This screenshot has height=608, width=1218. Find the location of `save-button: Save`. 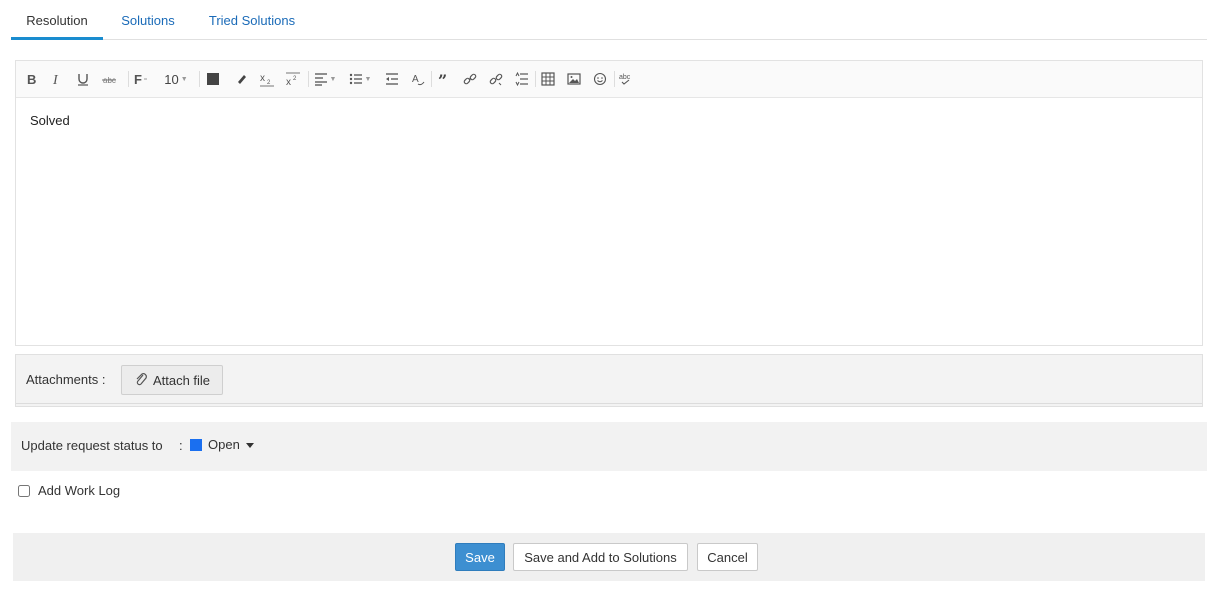

save-button: Save is located at coordinates (480, 557).